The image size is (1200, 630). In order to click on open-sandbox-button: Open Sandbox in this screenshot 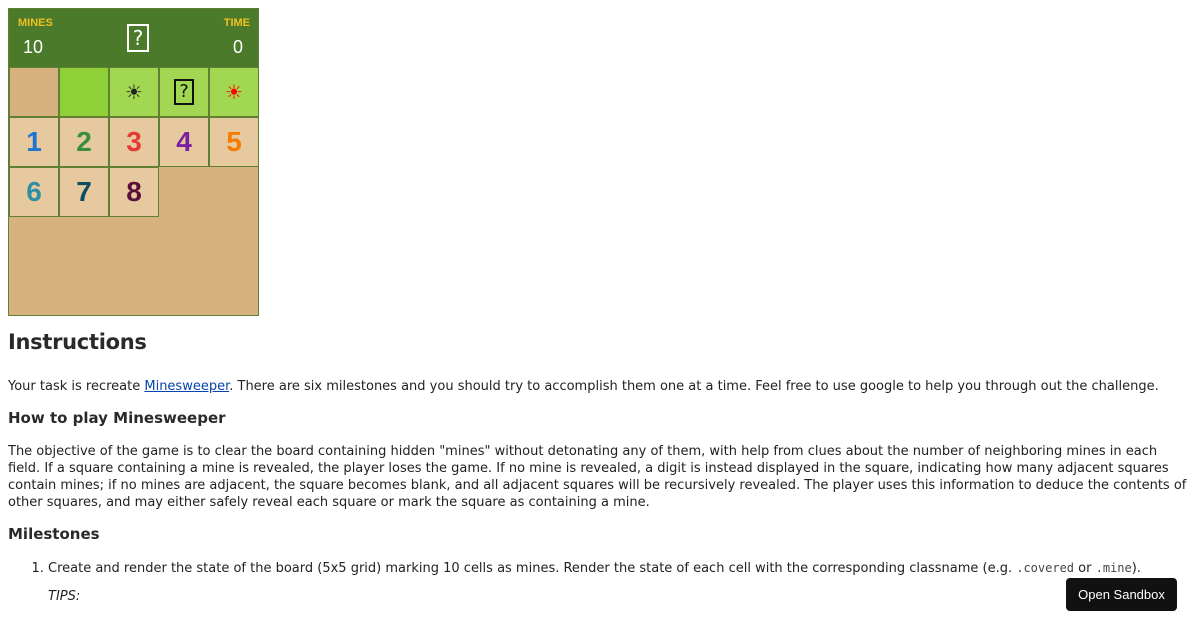, I will do `click(1121, 594)`.